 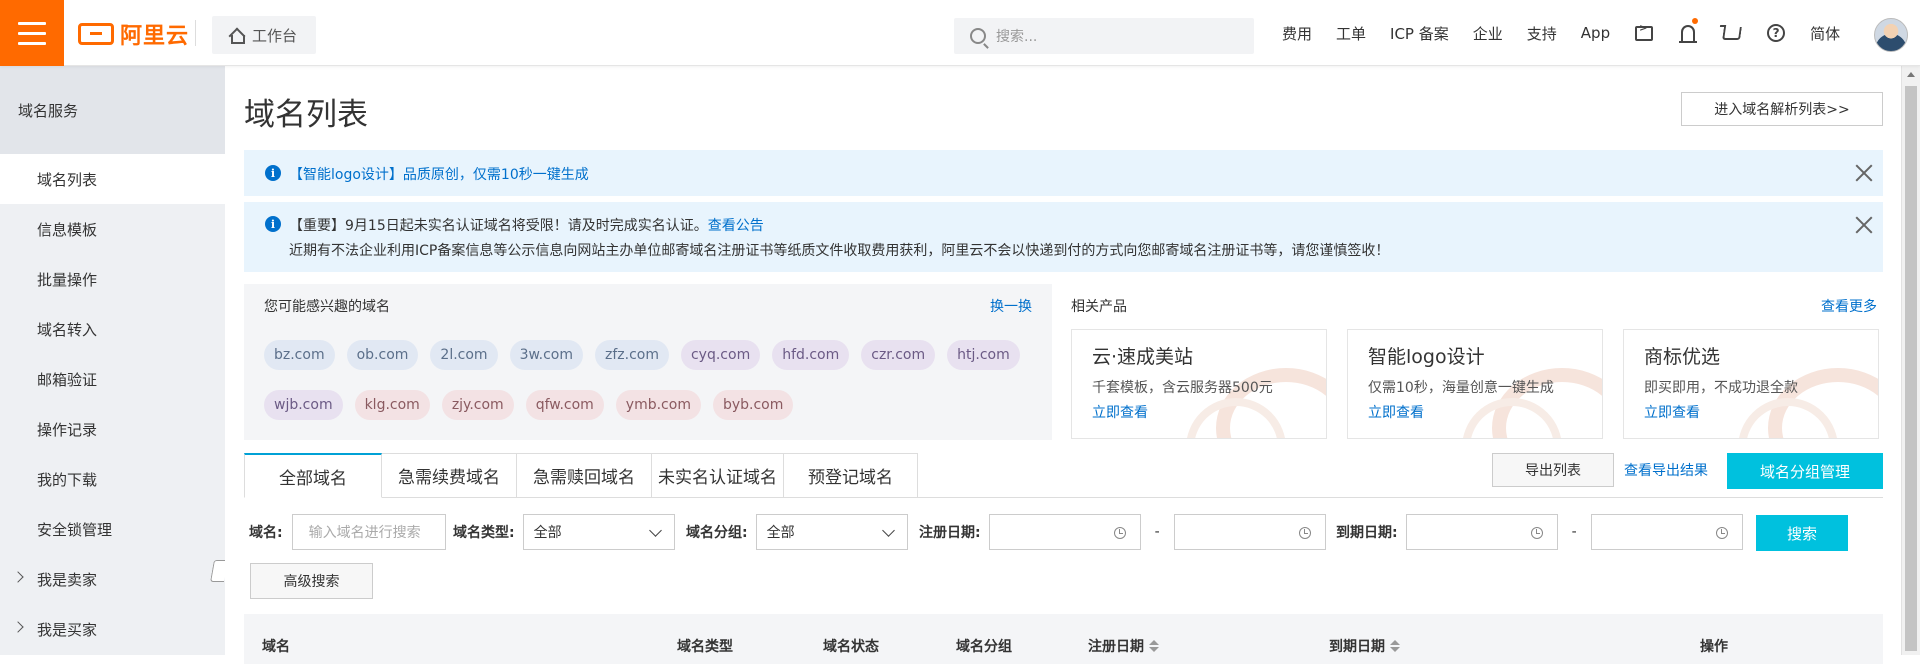 I want to click on group-filter-label: 域名分组:, so click(x=717, y=533).